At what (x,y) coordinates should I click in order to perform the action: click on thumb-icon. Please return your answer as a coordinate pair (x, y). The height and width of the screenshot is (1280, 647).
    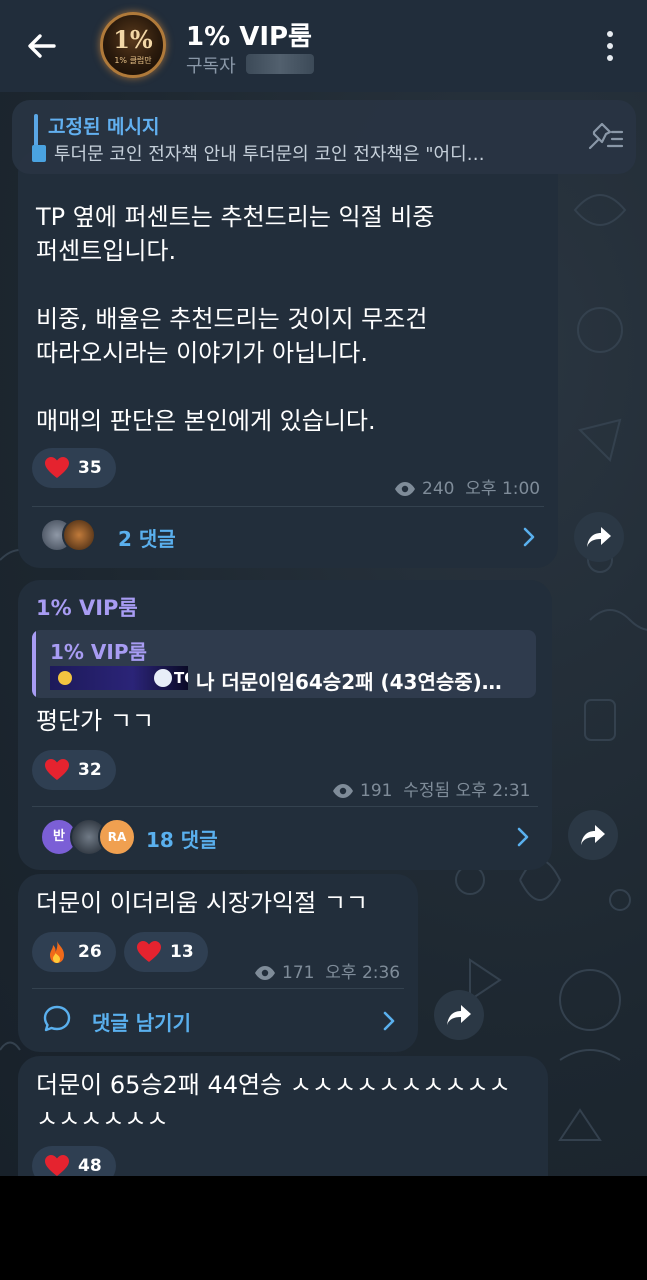
    Looking at the image, I should click on (65, 678).